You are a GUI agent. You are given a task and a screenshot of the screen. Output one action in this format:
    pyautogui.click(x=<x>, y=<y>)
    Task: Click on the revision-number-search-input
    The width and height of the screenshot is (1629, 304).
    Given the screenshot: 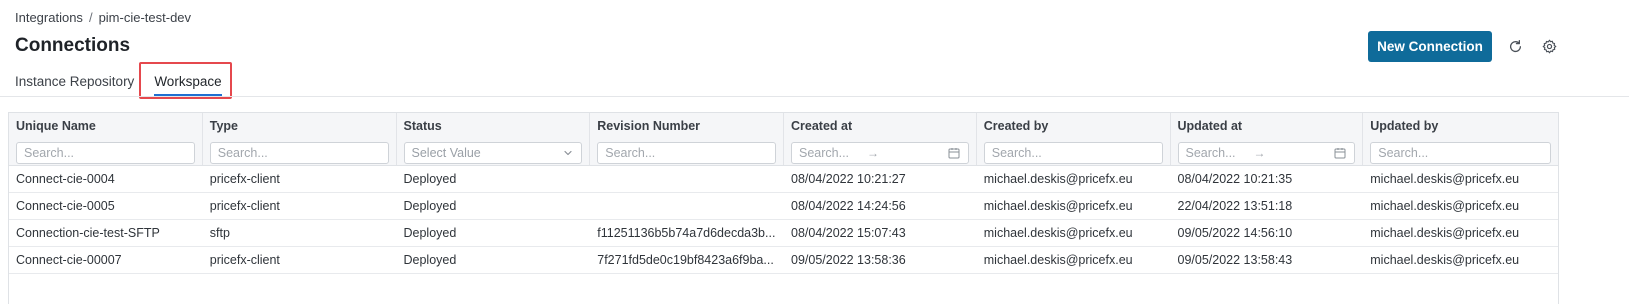 What is the action you would take?
    pyautogui.click(x=686, y=153)
    